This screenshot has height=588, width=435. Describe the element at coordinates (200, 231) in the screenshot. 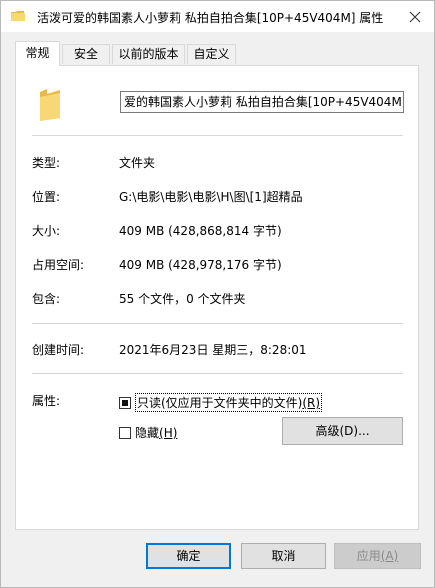

I see `size-value: 409 MB (428,868,814 字节)` at that location.